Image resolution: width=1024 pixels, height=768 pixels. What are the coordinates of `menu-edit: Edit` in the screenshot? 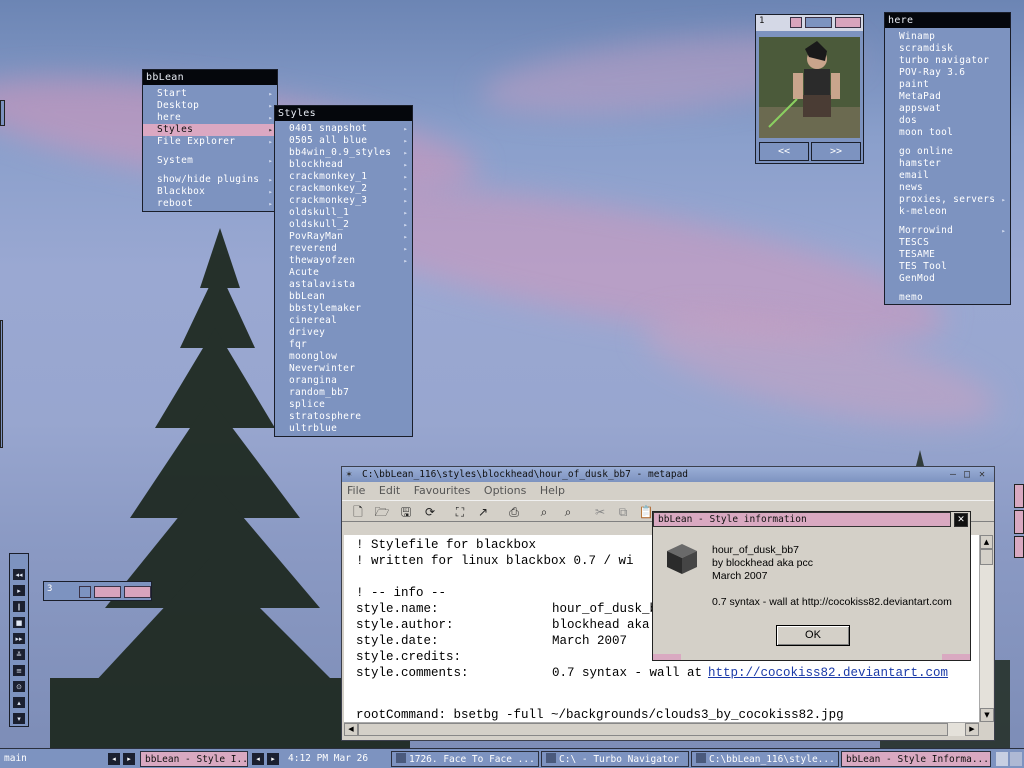 It's located at (389, 490).